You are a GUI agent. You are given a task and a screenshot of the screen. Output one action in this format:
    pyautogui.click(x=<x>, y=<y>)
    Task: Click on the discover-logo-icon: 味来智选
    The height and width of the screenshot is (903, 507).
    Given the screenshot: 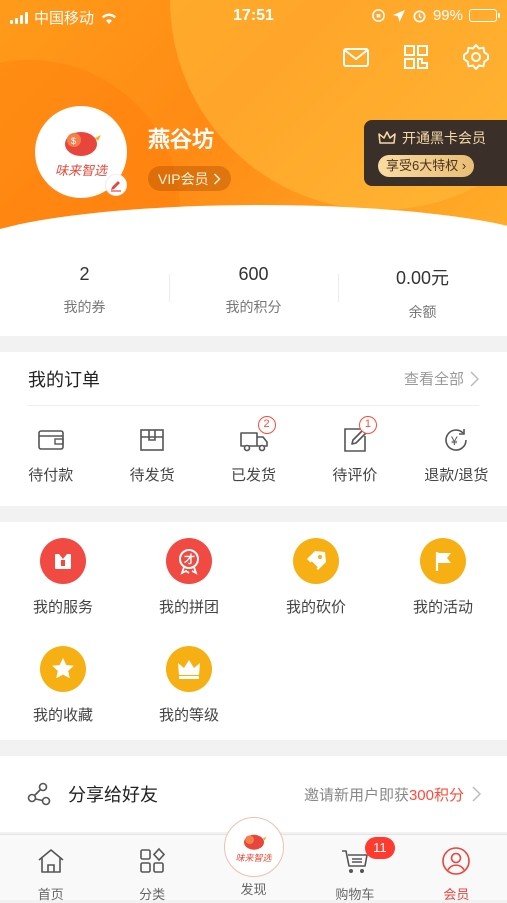 What is the action you would take?
    pyautogui.click(x=253, y=847)
    